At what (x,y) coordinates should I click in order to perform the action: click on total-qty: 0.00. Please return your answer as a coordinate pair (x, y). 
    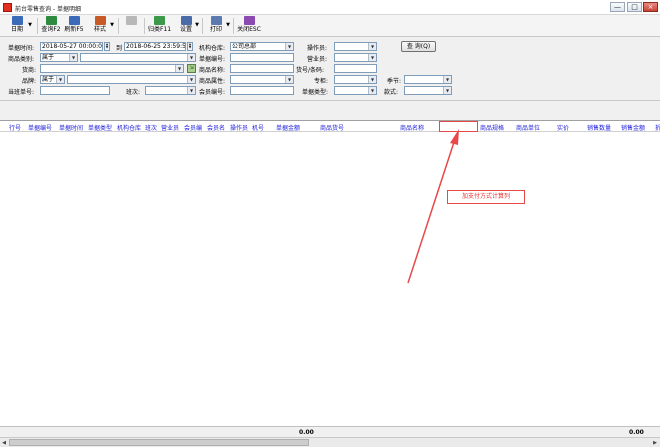
    Looking at the image, I should click on (306, 432).